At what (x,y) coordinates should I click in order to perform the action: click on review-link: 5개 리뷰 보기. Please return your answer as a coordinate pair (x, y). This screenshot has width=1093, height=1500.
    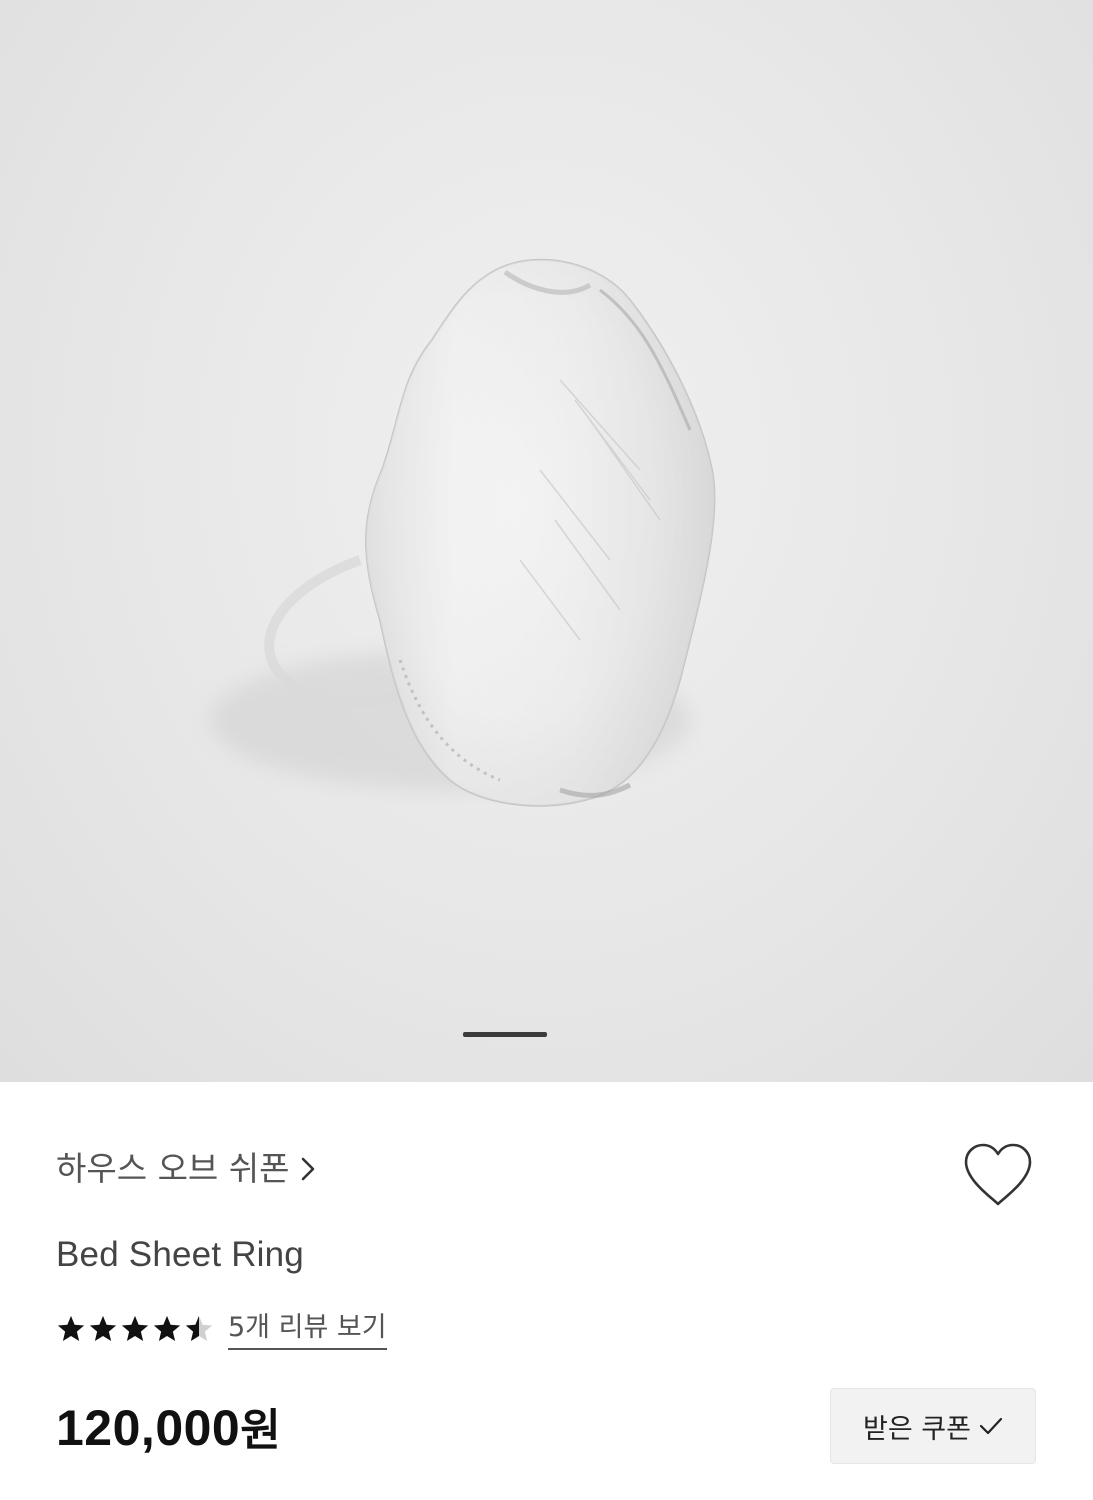
    Looking at the image, I should click on (307, 1329).